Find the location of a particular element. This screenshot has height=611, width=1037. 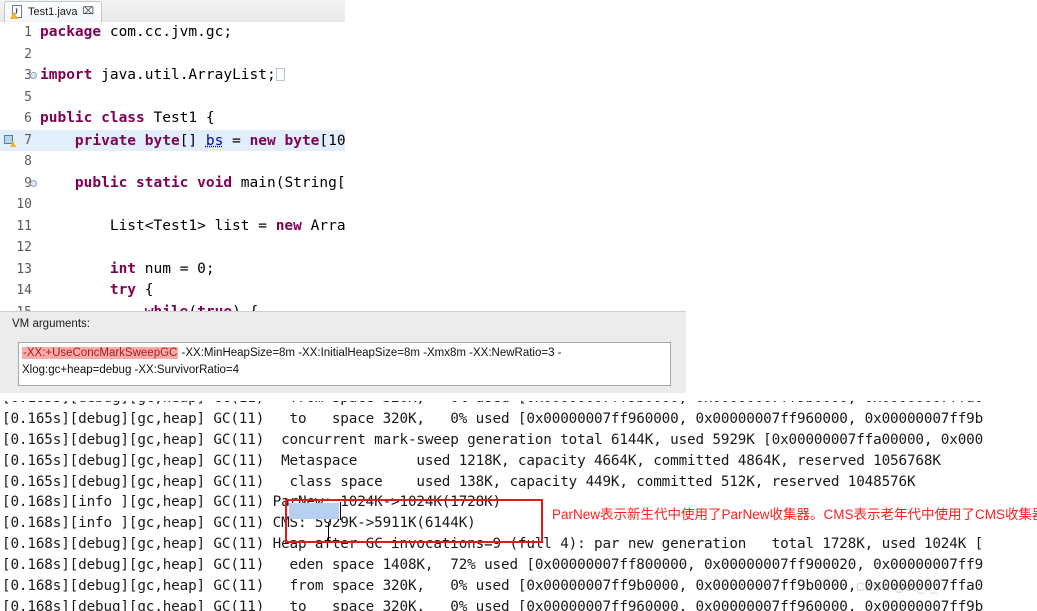

code-line: 5 is located at coordinates (172, 98).